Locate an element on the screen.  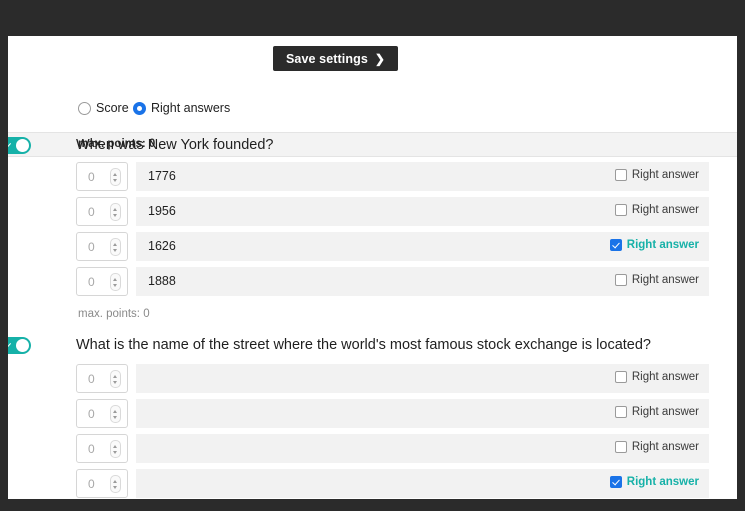
radio-label-score: Score is located at coordinates (112, 108).